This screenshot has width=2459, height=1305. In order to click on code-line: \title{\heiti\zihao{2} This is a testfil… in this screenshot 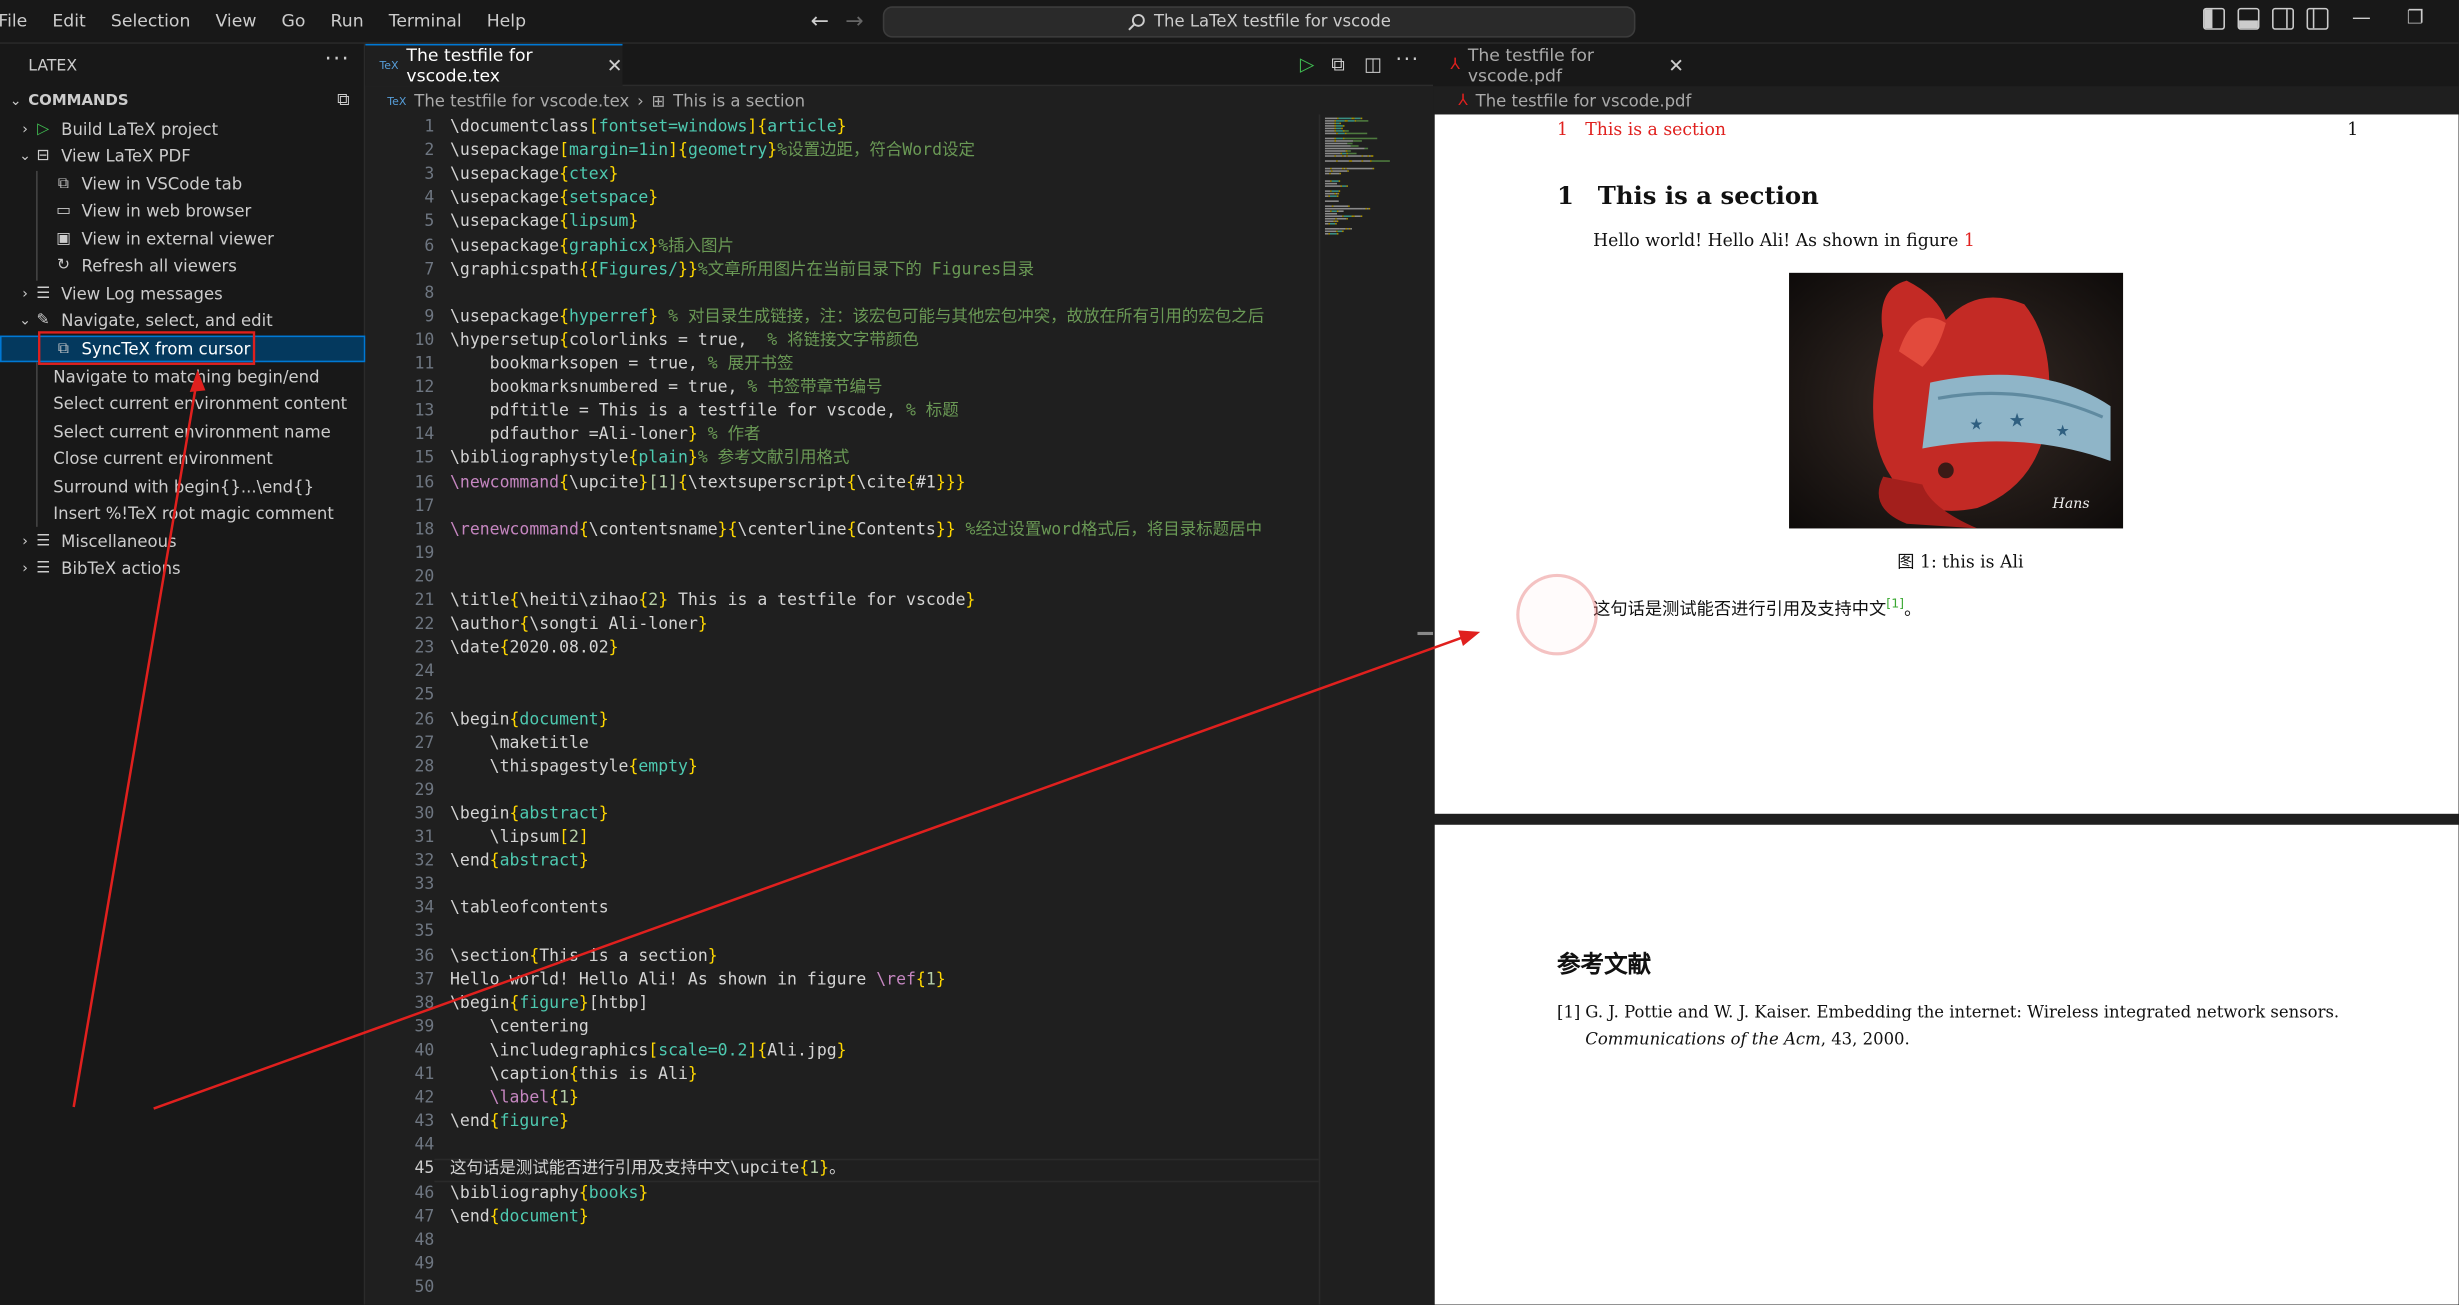, I will do `click(712, 602)`.